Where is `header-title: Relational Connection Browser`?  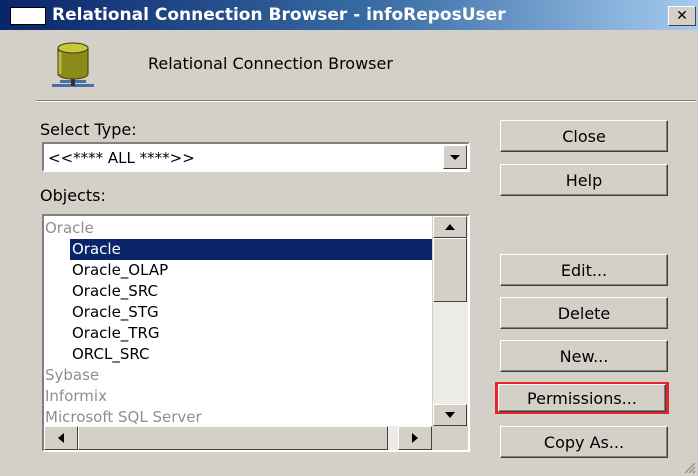 header-title: Relational Connection Browser is located at coordinates (270, 63).